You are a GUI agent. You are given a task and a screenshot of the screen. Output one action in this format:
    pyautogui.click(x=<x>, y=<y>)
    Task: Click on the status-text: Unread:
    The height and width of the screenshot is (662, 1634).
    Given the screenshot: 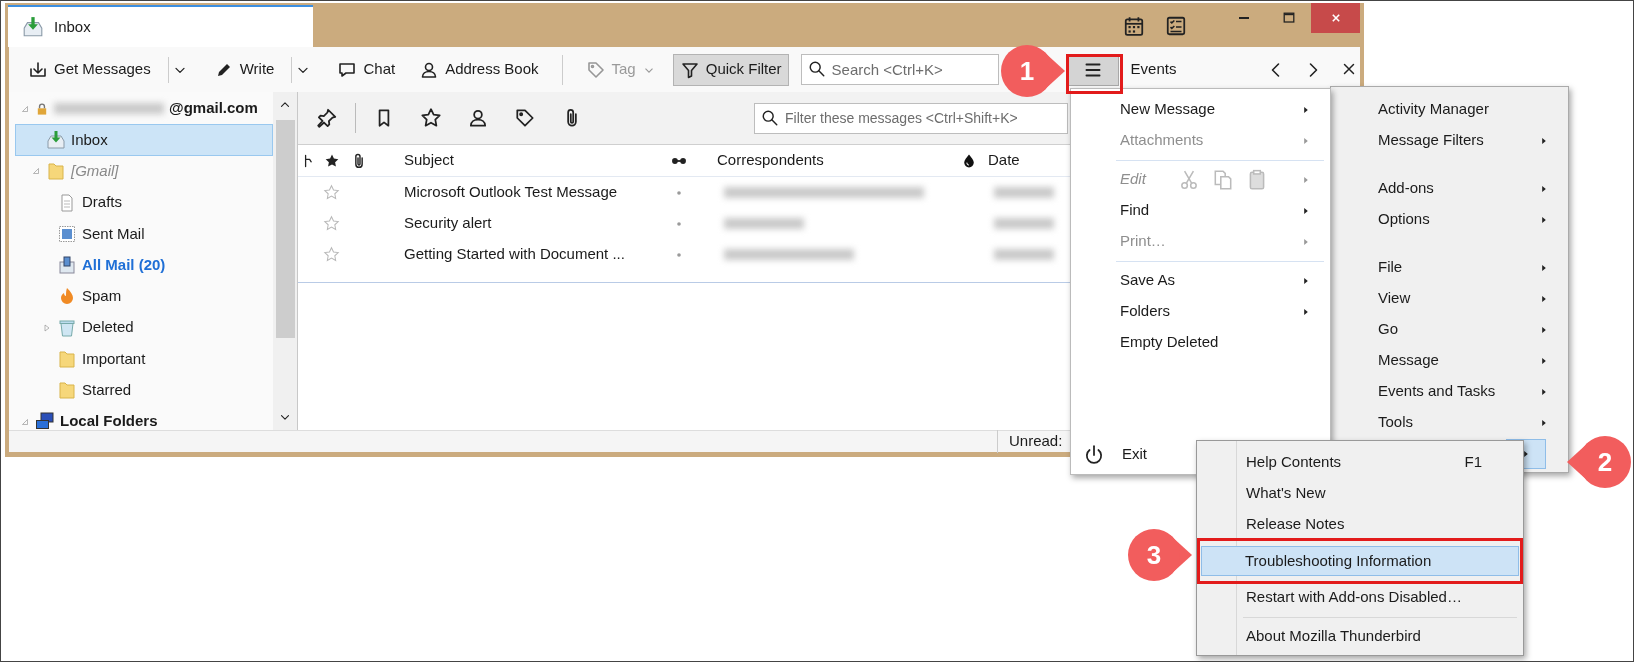 What is the action you would take?
    pyautogui.click(x=1030, y=441)
    